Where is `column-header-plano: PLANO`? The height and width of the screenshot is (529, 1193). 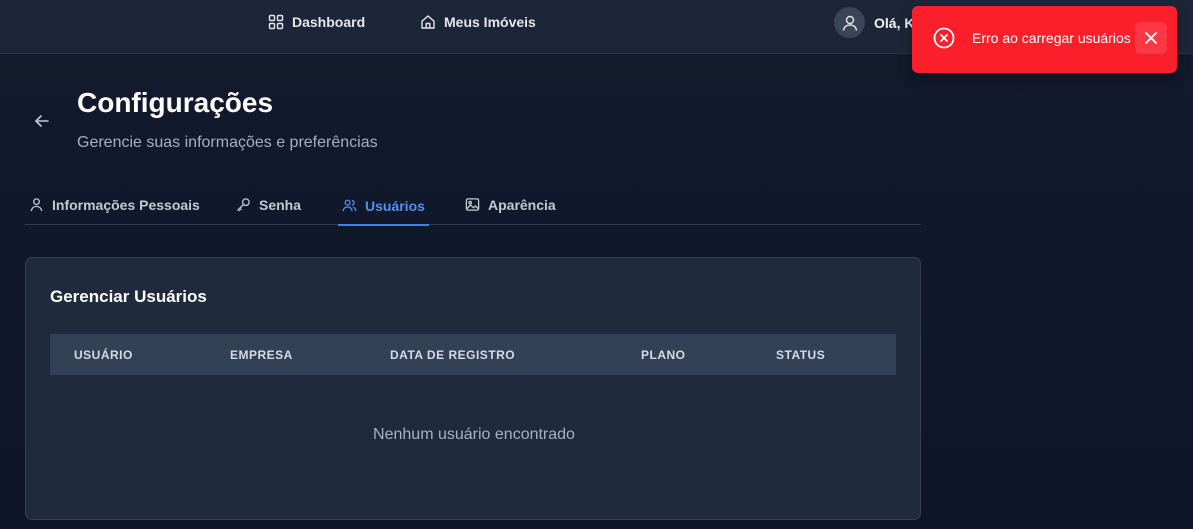
column-header-plano: PLANO is located at coordinates (663, 355).